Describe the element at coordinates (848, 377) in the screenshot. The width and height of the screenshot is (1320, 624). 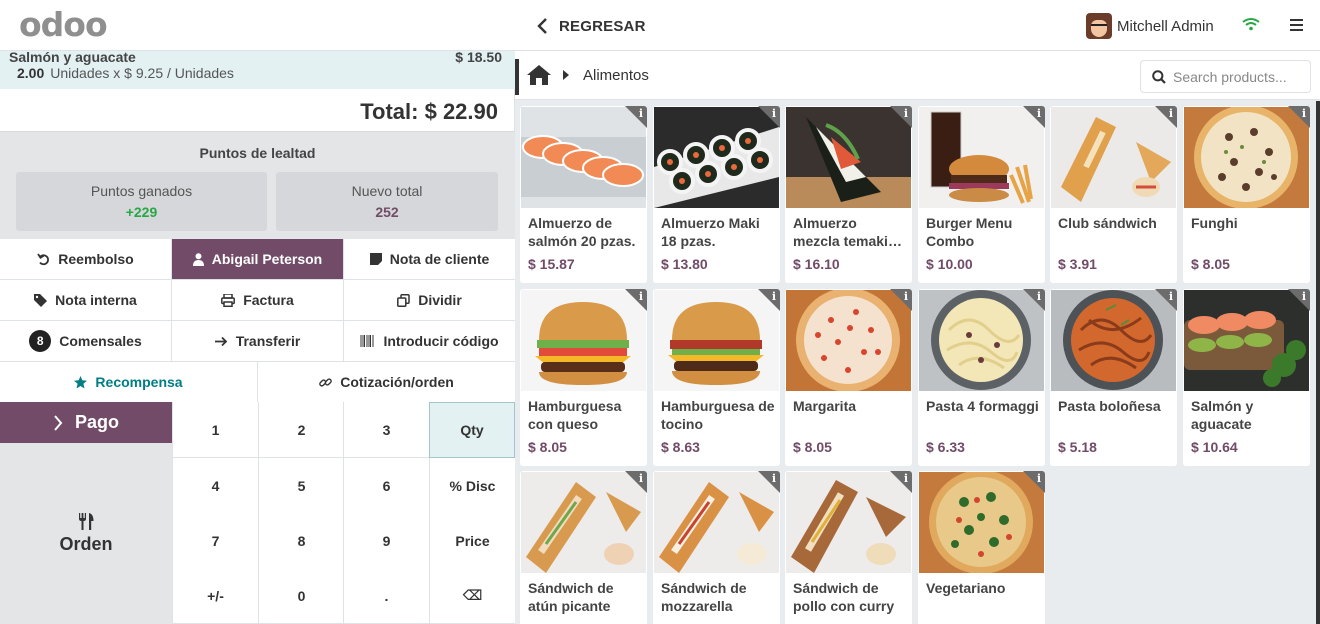
I see `product-card: i Margarita $ 8.05` at that location.